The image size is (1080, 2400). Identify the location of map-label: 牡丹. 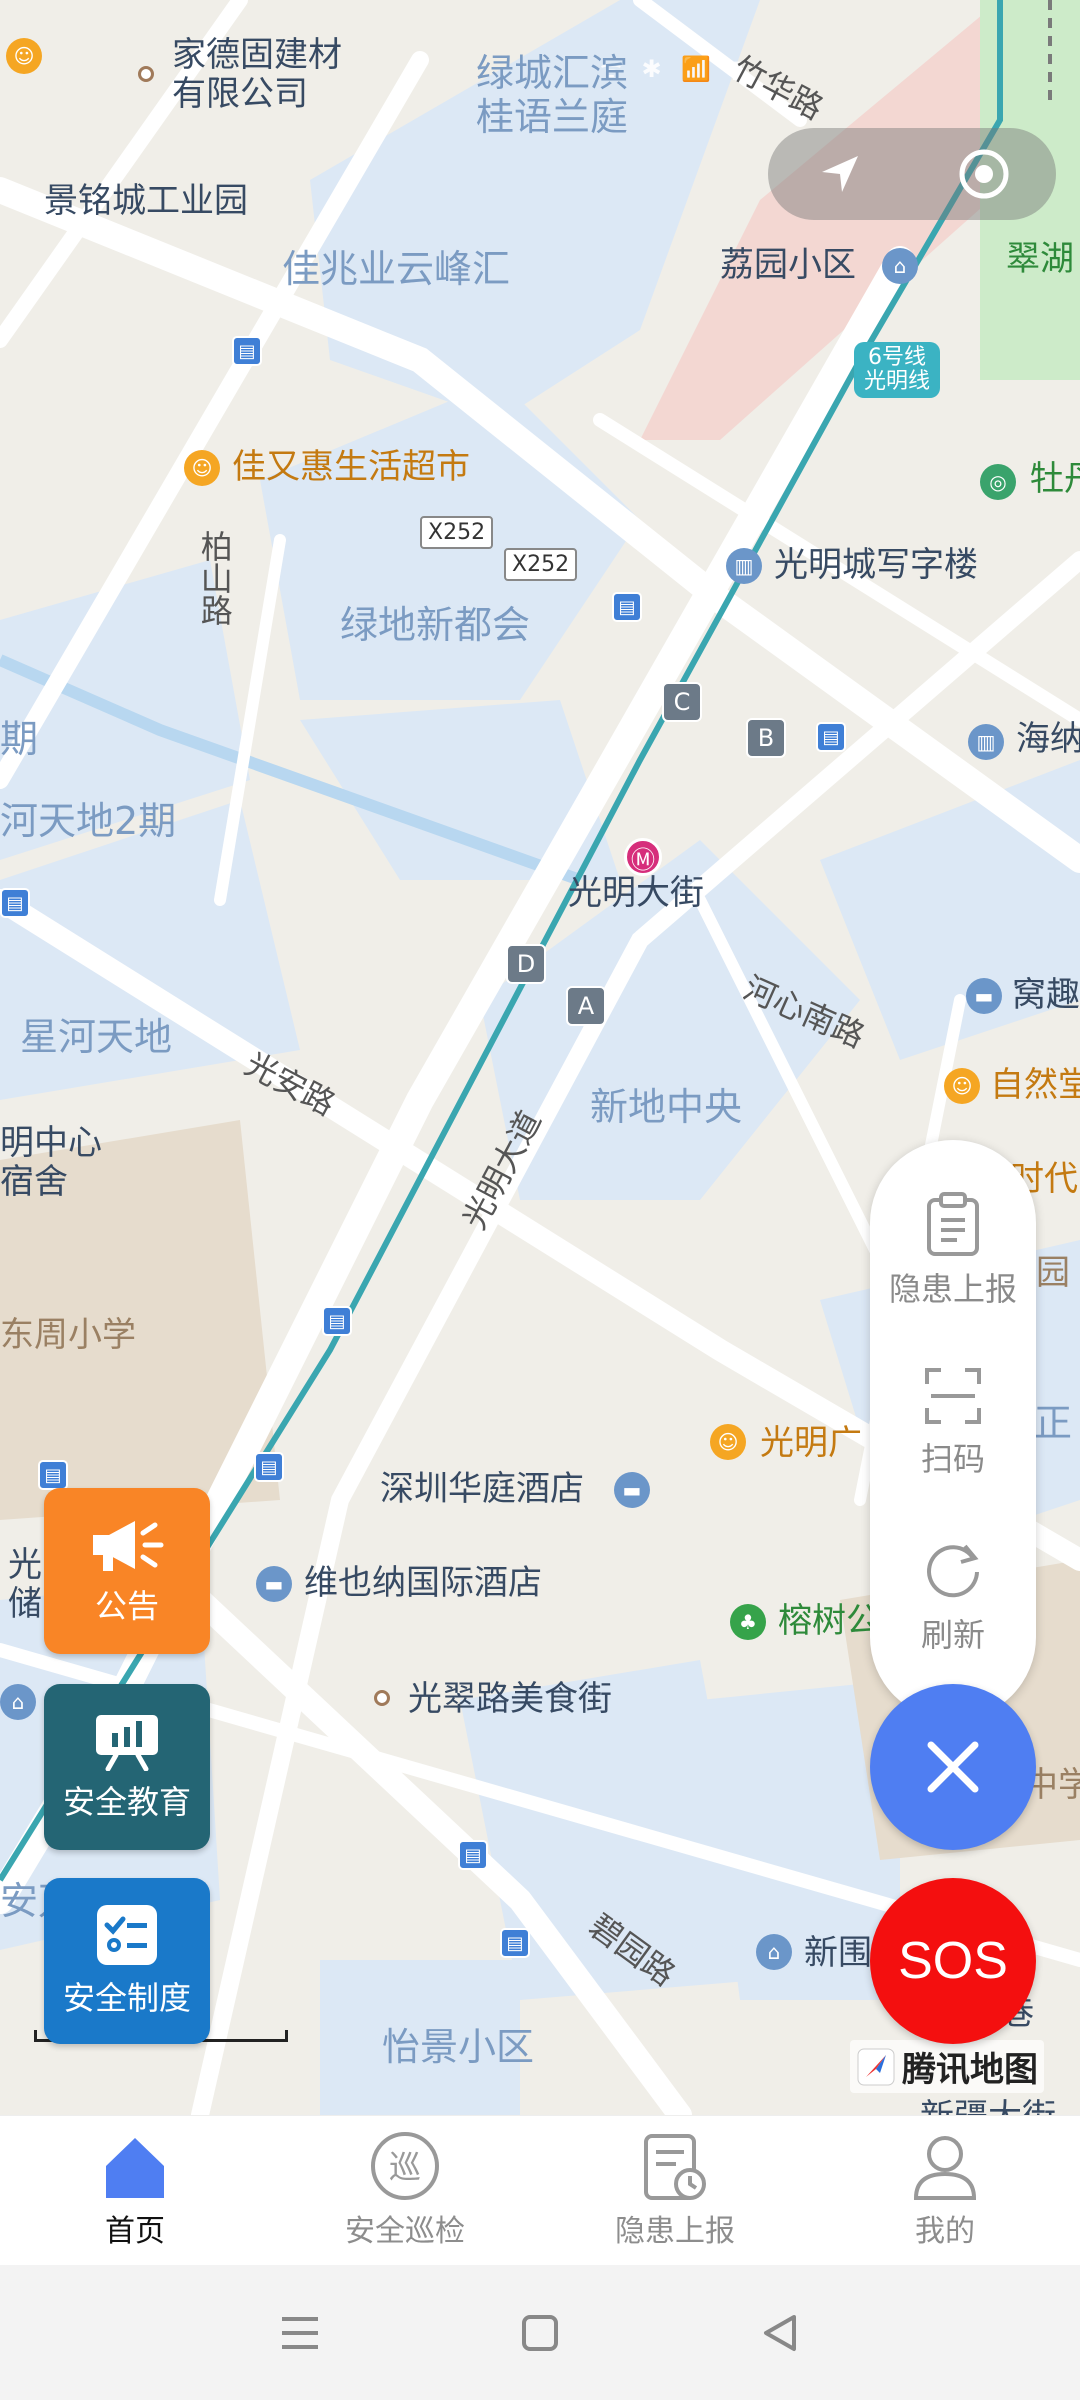
(1055, 479).